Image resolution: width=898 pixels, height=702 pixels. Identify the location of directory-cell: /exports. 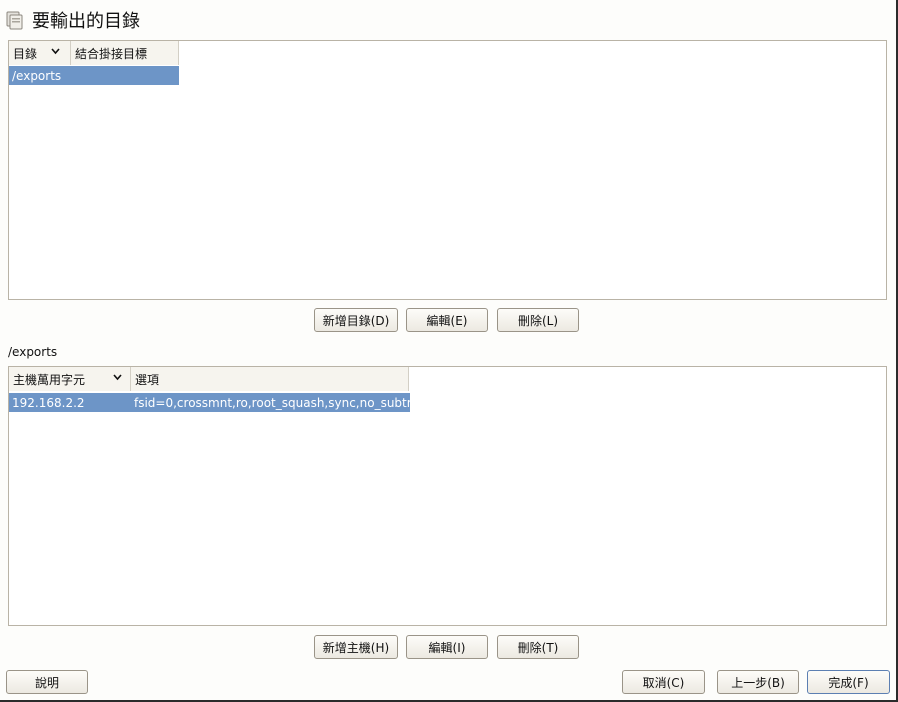
(37, 75).